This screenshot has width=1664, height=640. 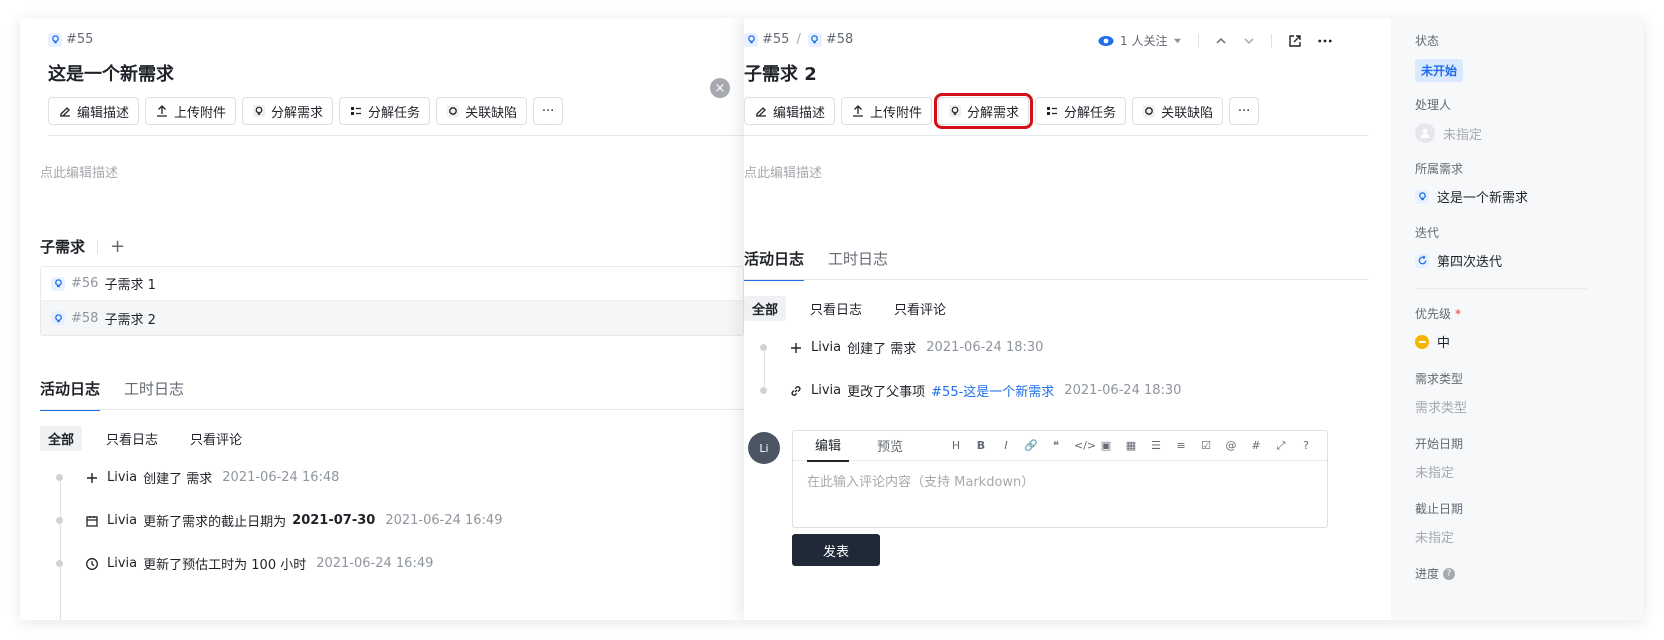 I want to click on sub-requirements-table: #56 子需求 1 #58 子需求 2, so click(x=392, y=301).